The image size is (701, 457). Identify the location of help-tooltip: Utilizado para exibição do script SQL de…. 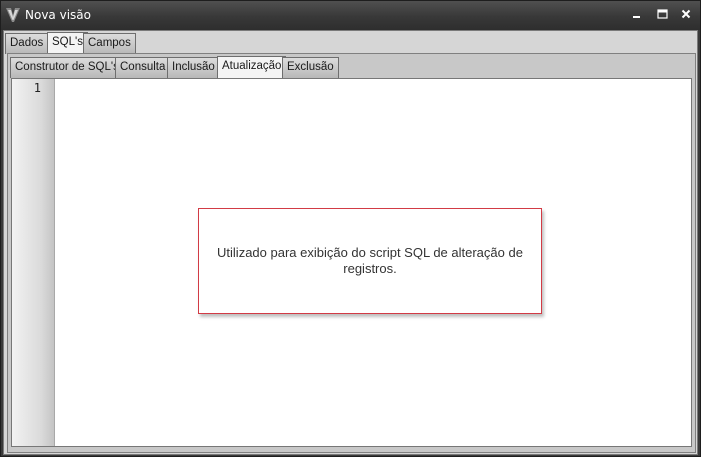
(370, 261).